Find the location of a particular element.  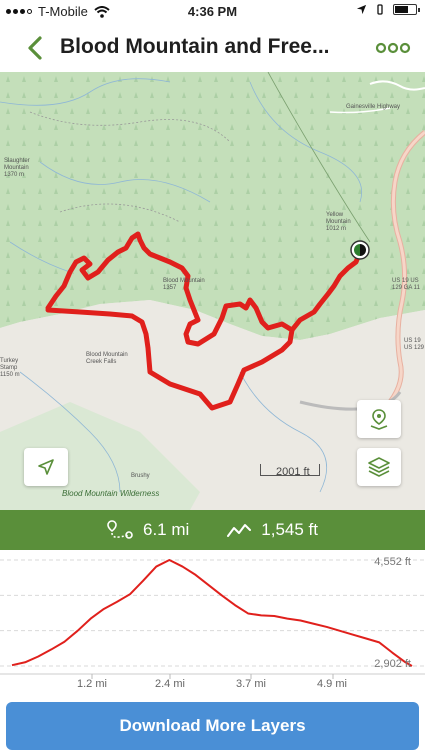

download-more-layers-button: Download More Layers is located at coordinates (212, 726).